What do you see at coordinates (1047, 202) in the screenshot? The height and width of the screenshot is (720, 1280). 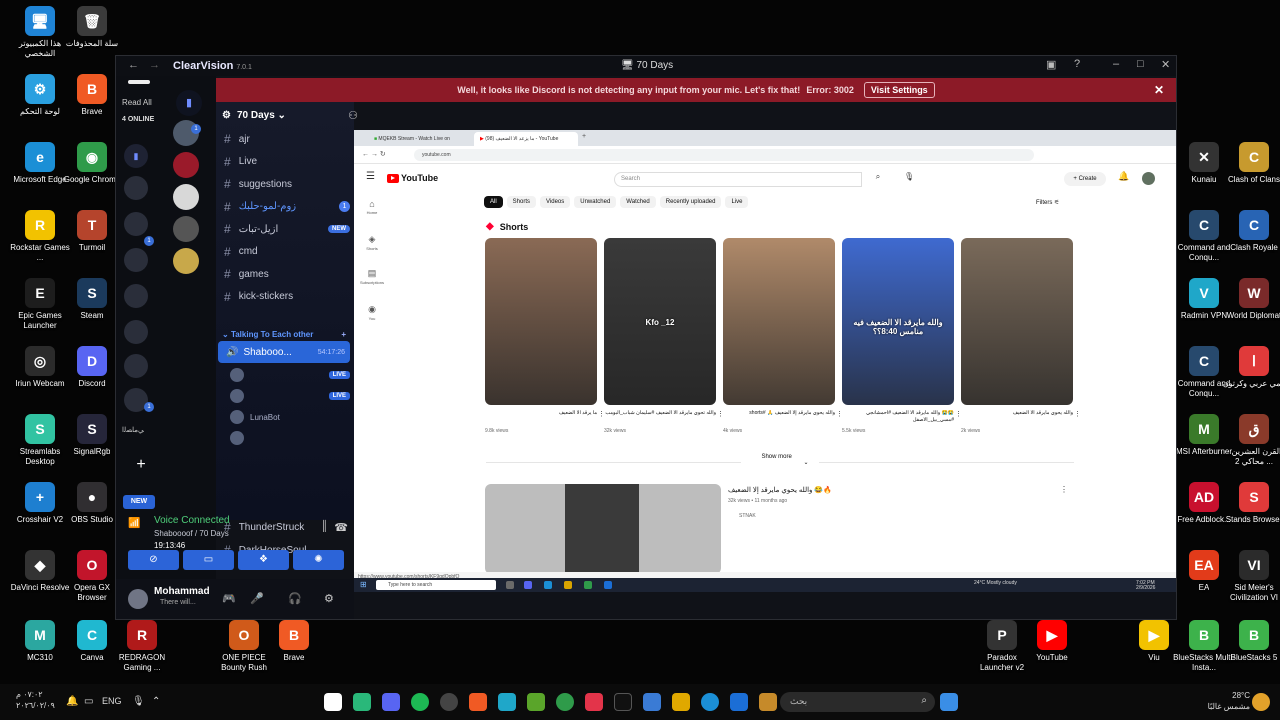 I see `filters-button: Filters ⚟` at bounding box center [1047, 202].